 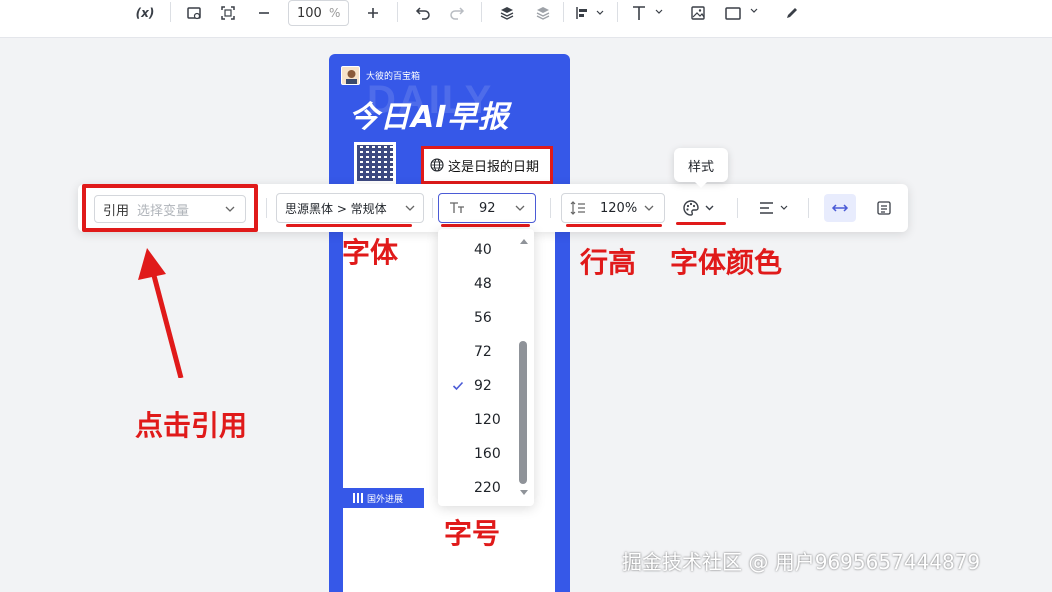 I want to click on pen-tool-icon, so click(x=792, y=13).